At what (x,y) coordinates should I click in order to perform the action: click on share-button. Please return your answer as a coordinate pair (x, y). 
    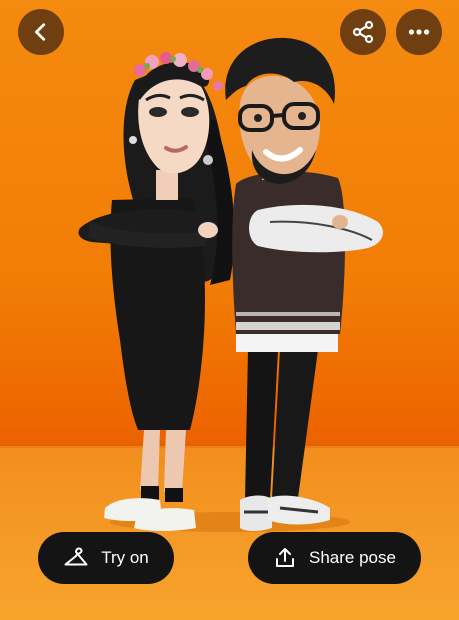
    Looking at the image, I should click on (363, 32).